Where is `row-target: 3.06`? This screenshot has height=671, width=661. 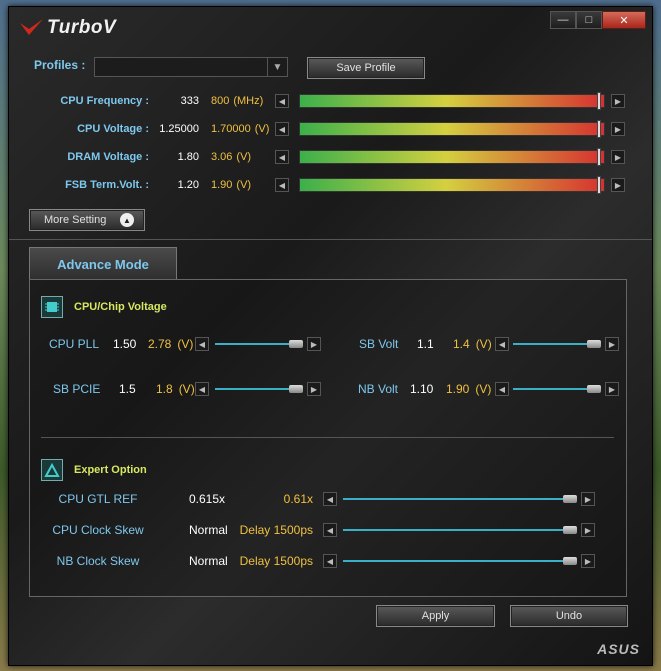
row-target: 3.06 is located at coordinates (222, 157).